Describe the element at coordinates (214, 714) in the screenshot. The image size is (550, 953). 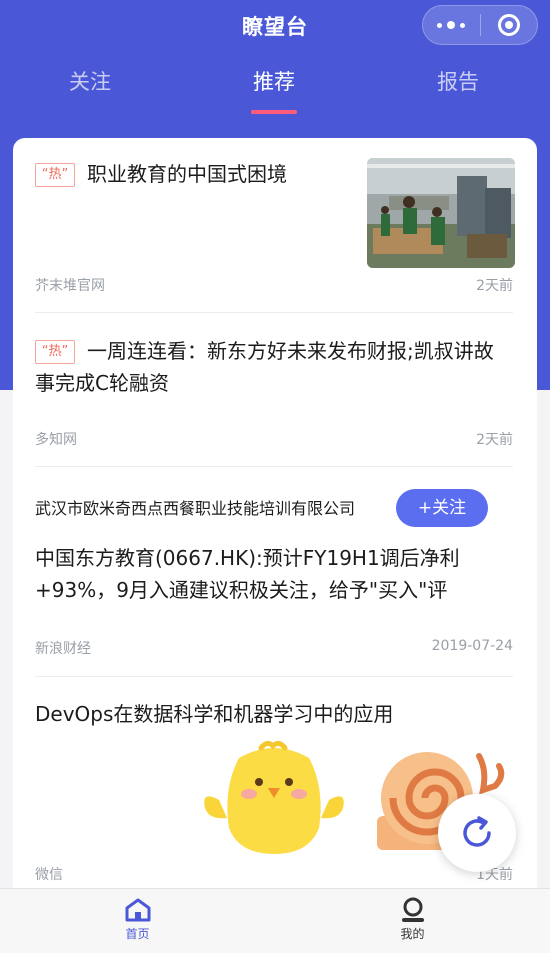
I see `feed-item-title: DevOps在数据科学和机器学习中的应用` at that location.